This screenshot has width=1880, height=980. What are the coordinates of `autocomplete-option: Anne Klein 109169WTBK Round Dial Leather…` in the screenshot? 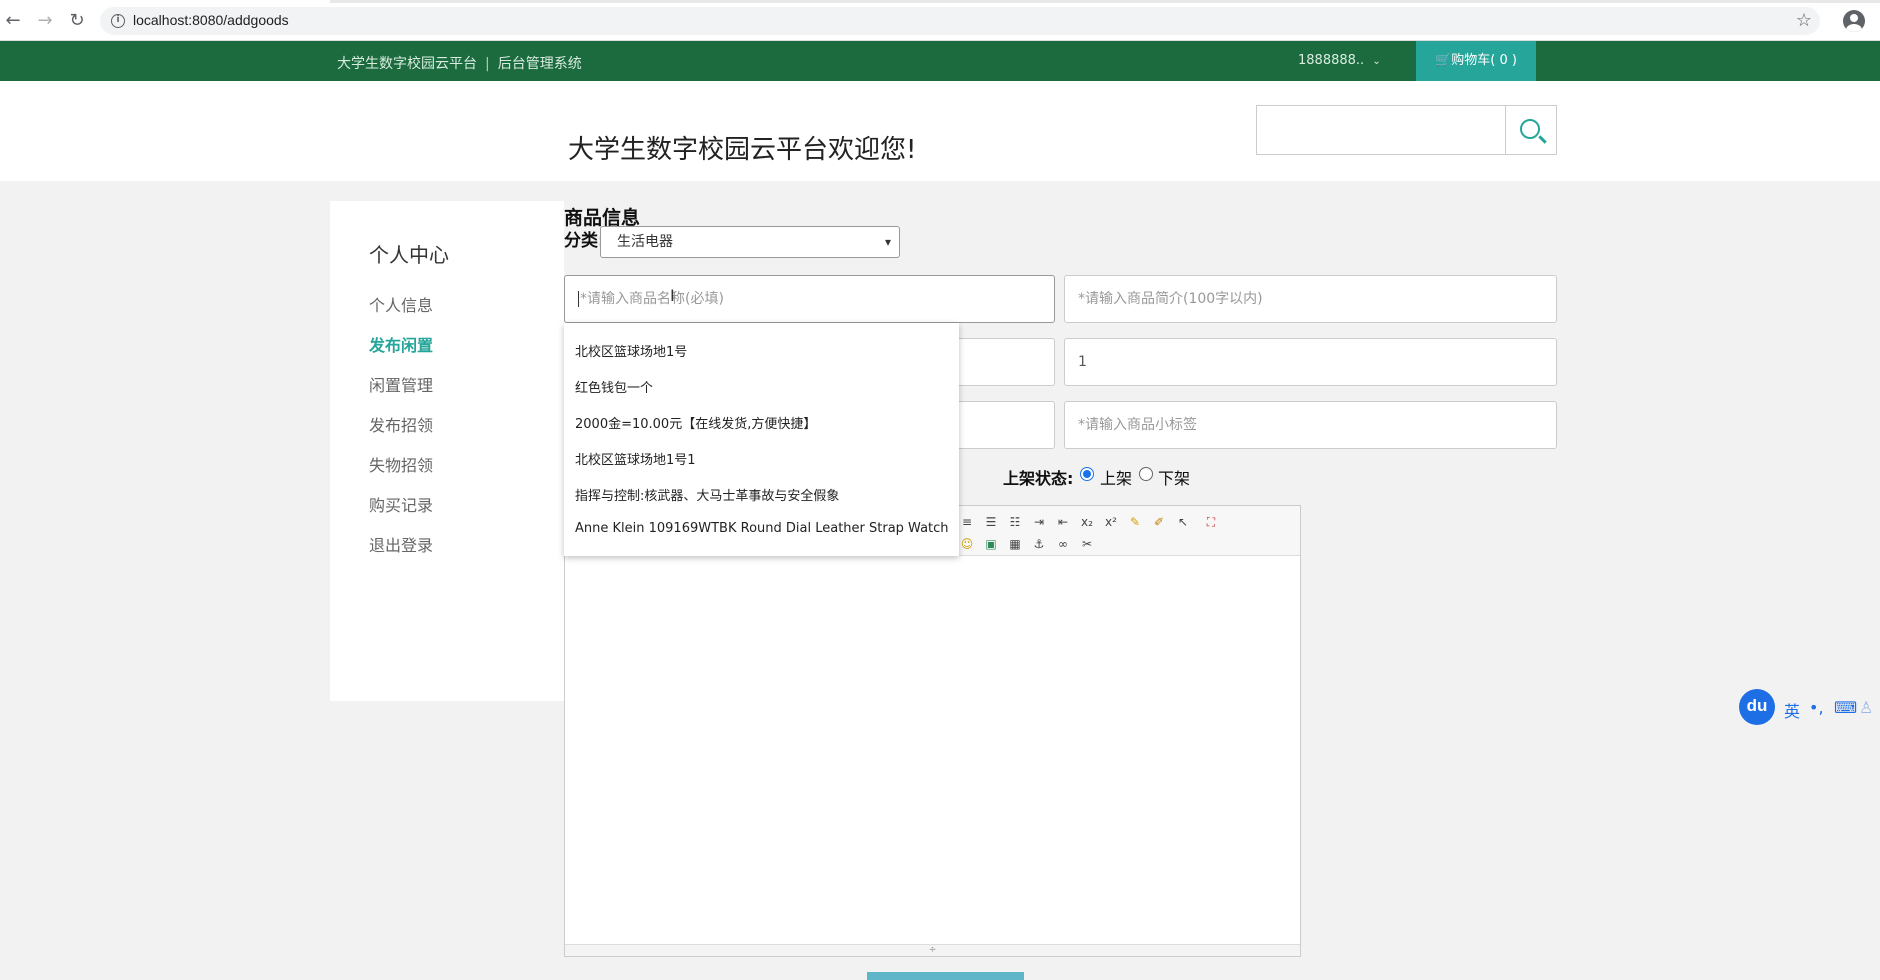 It's located at (762, 528).